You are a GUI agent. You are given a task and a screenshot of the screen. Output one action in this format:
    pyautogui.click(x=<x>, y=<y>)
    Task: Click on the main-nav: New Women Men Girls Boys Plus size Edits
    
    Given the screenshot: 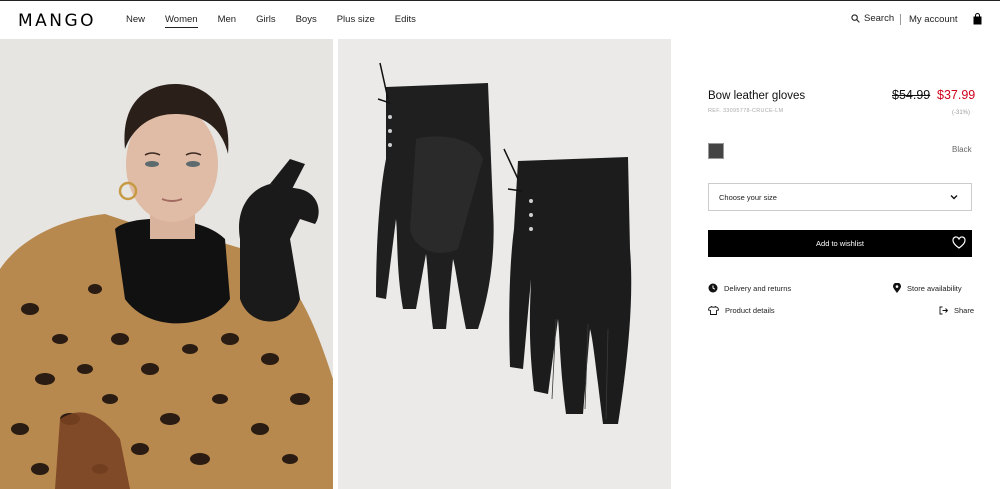 What is the action you would take?
    pyautogui.click(x=281, y=21)
    